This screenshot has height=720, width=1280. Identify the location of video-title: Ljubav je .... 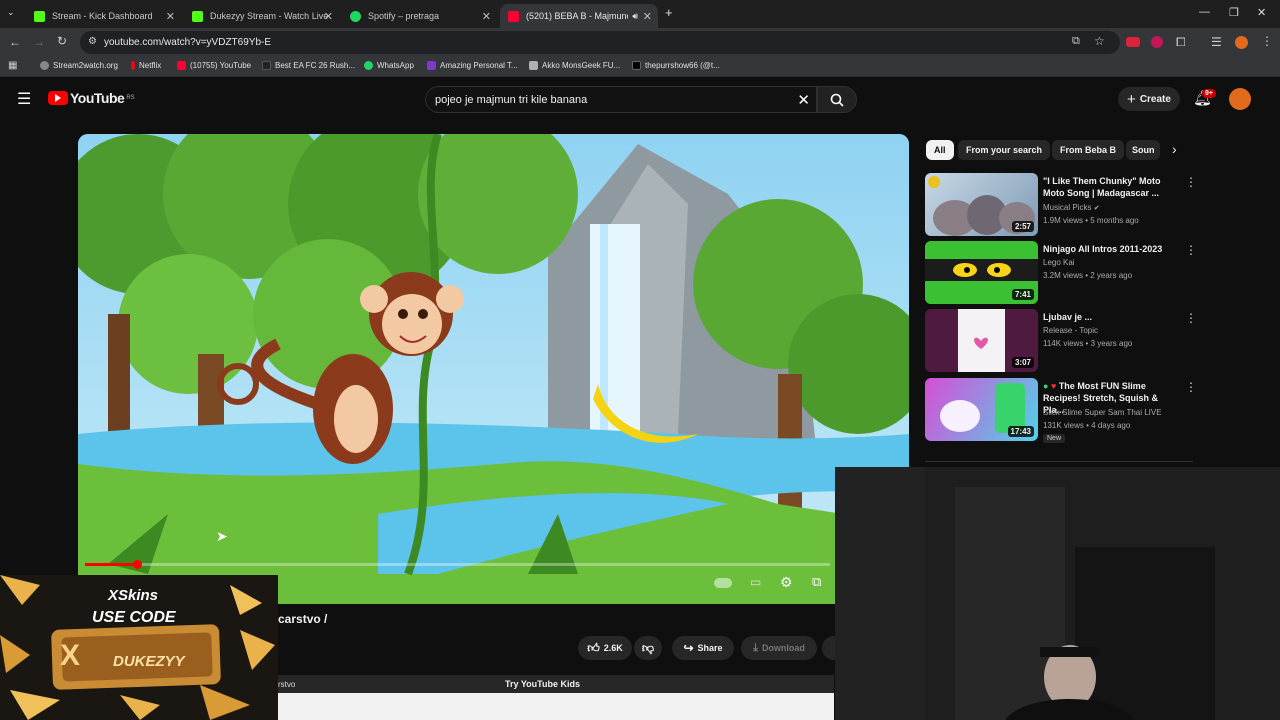
(1110, 317).